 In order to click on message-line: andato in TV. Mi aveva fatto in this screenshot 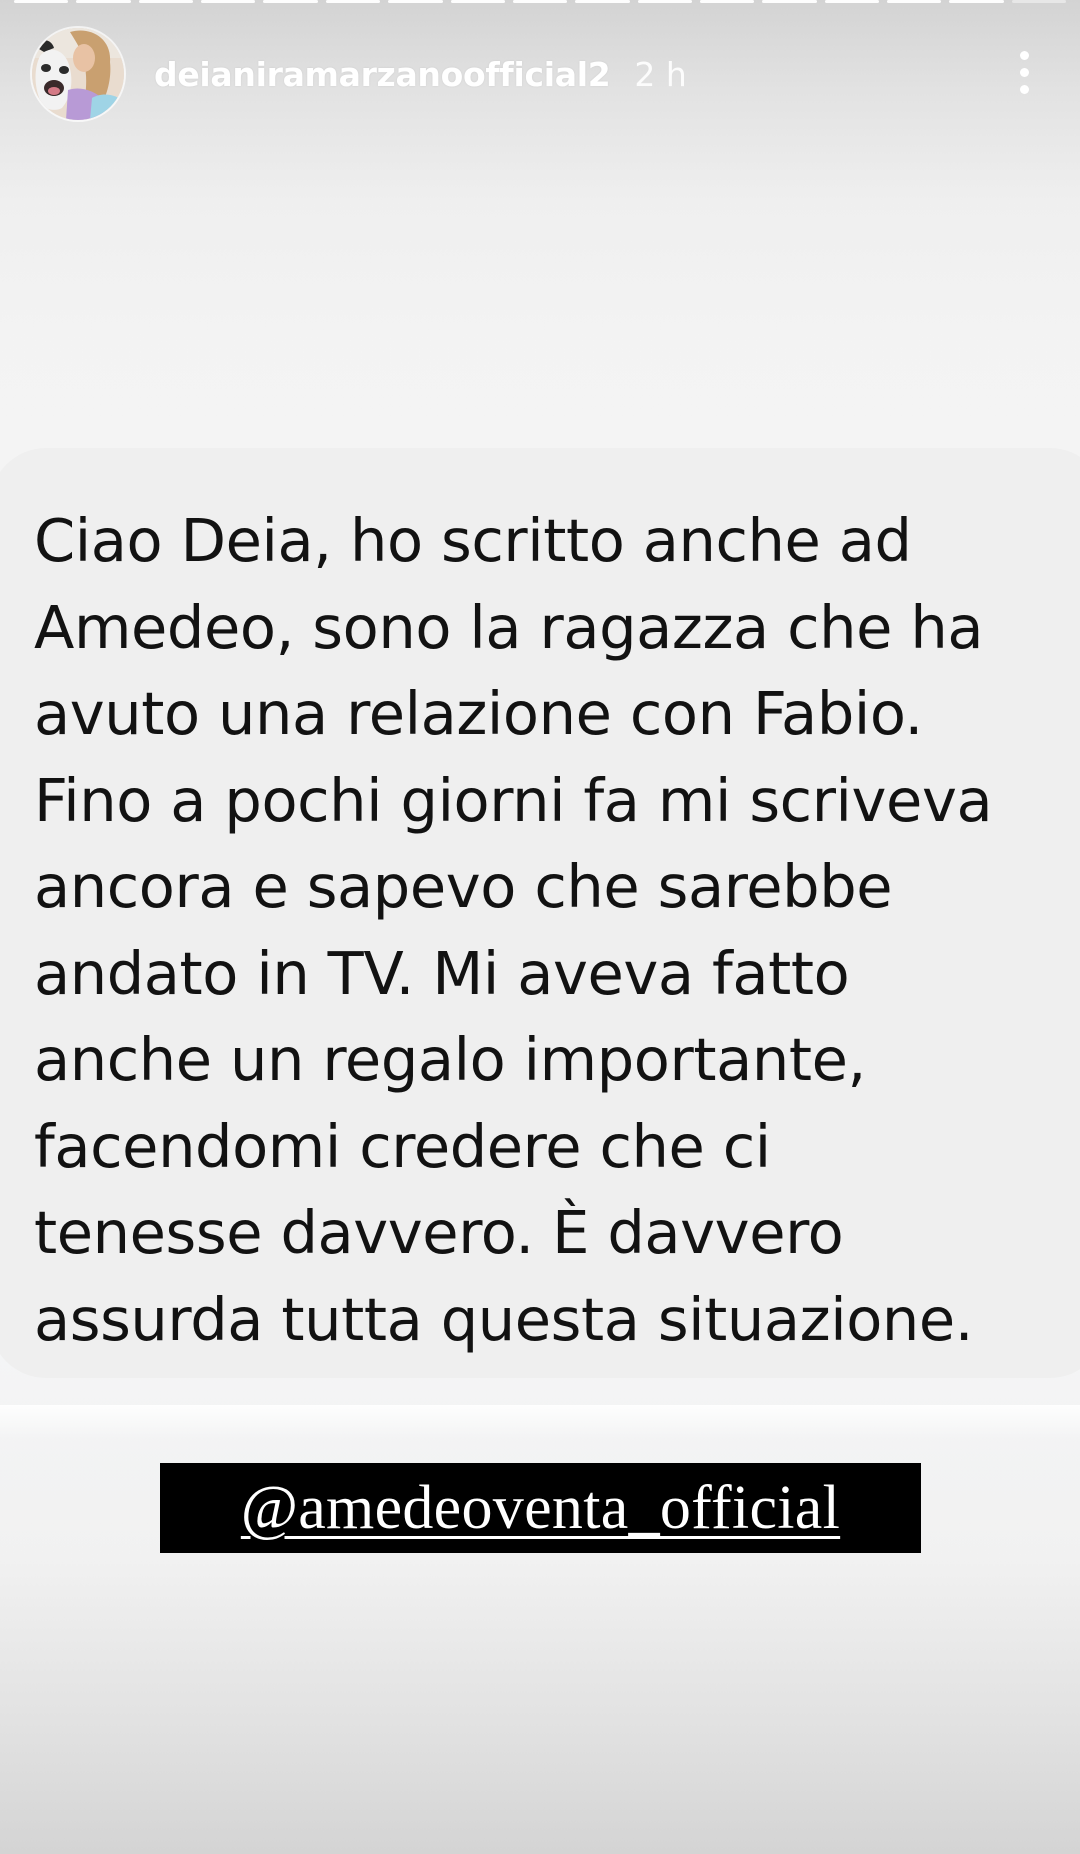, I will do `click(442, 973)`.